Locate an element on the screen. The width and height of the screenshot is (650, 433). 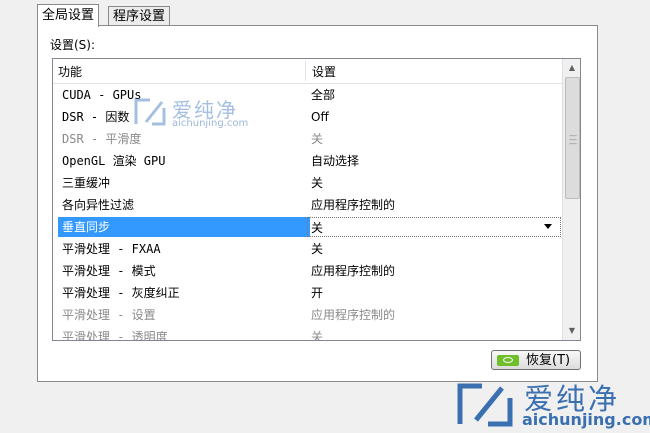
list-item: 平滑处理 - 模式 应用程序控制的 is located at coordinates (307, 271).